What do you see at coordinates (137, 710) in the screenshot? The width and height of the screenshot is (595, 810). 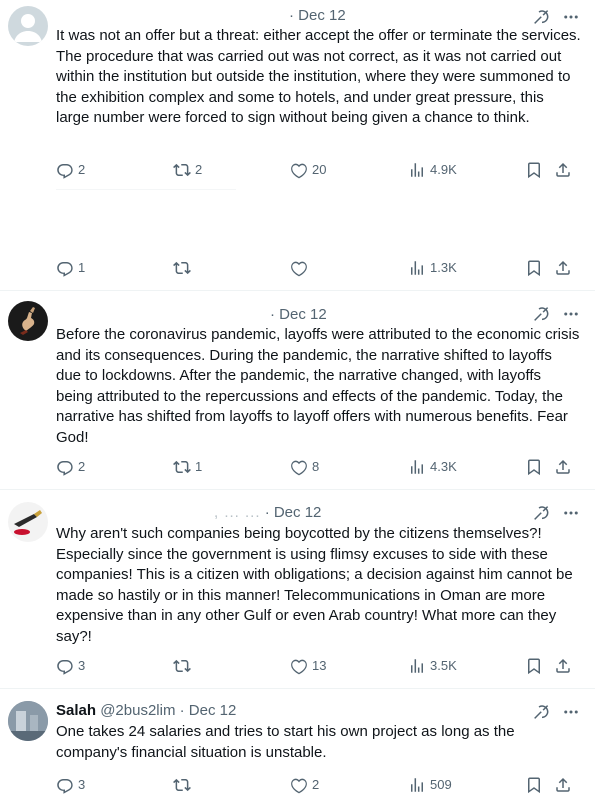 I see `tweet-handle: @2bus2lim` at bounding box center [137, 710].